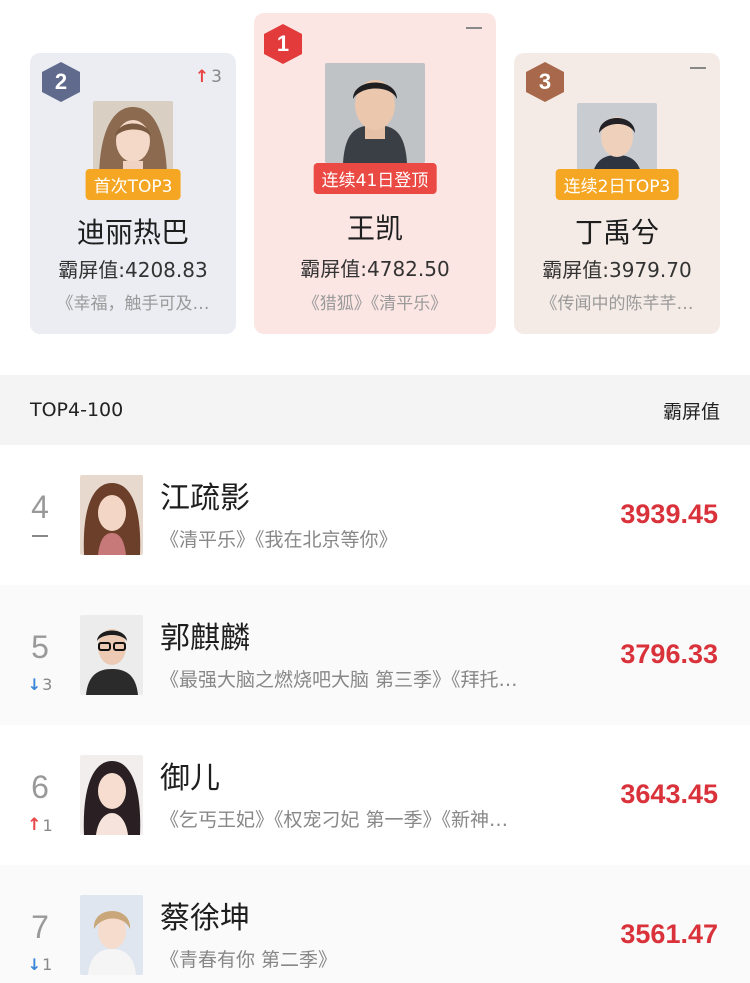  I want to click on rank-change: ↑ 1, so click(40, 825).